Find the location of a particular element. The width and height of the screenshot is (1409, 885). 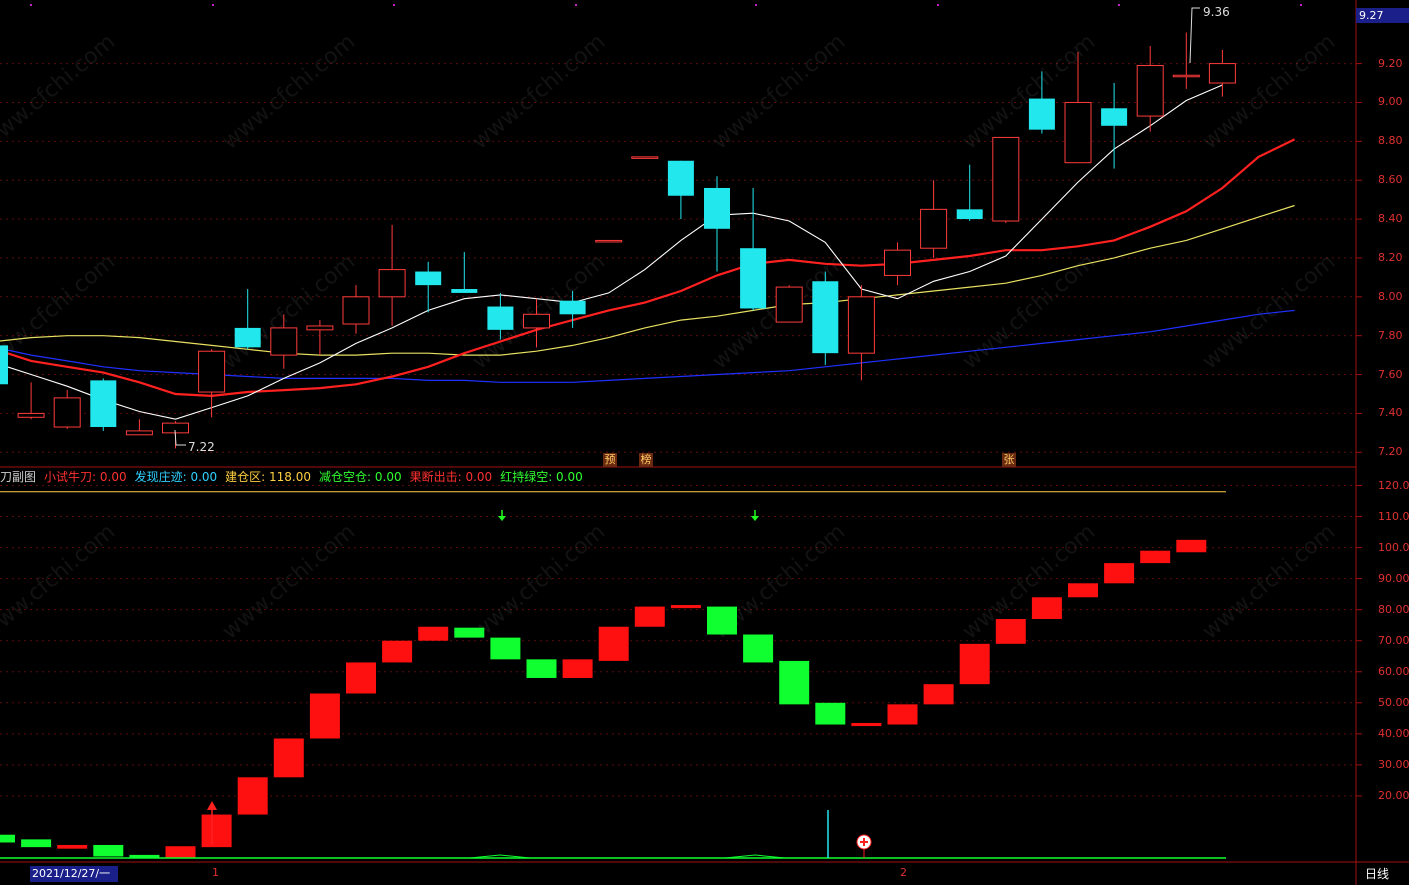

indicator-header-item: 红持绿空: 0.00 is located at coordinates (541, 477).